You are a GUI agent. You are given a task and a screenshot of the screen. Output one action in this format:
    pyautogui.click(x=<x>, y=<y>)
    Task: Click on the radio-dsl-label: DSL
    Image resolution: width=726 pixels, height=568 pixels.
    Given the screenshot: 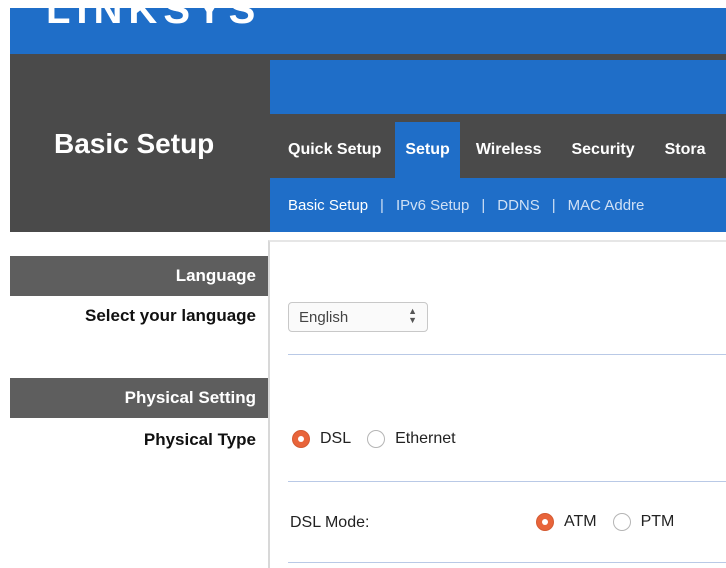 What is the action you would take?
    pyautogui.click(x=336, y=438)
    